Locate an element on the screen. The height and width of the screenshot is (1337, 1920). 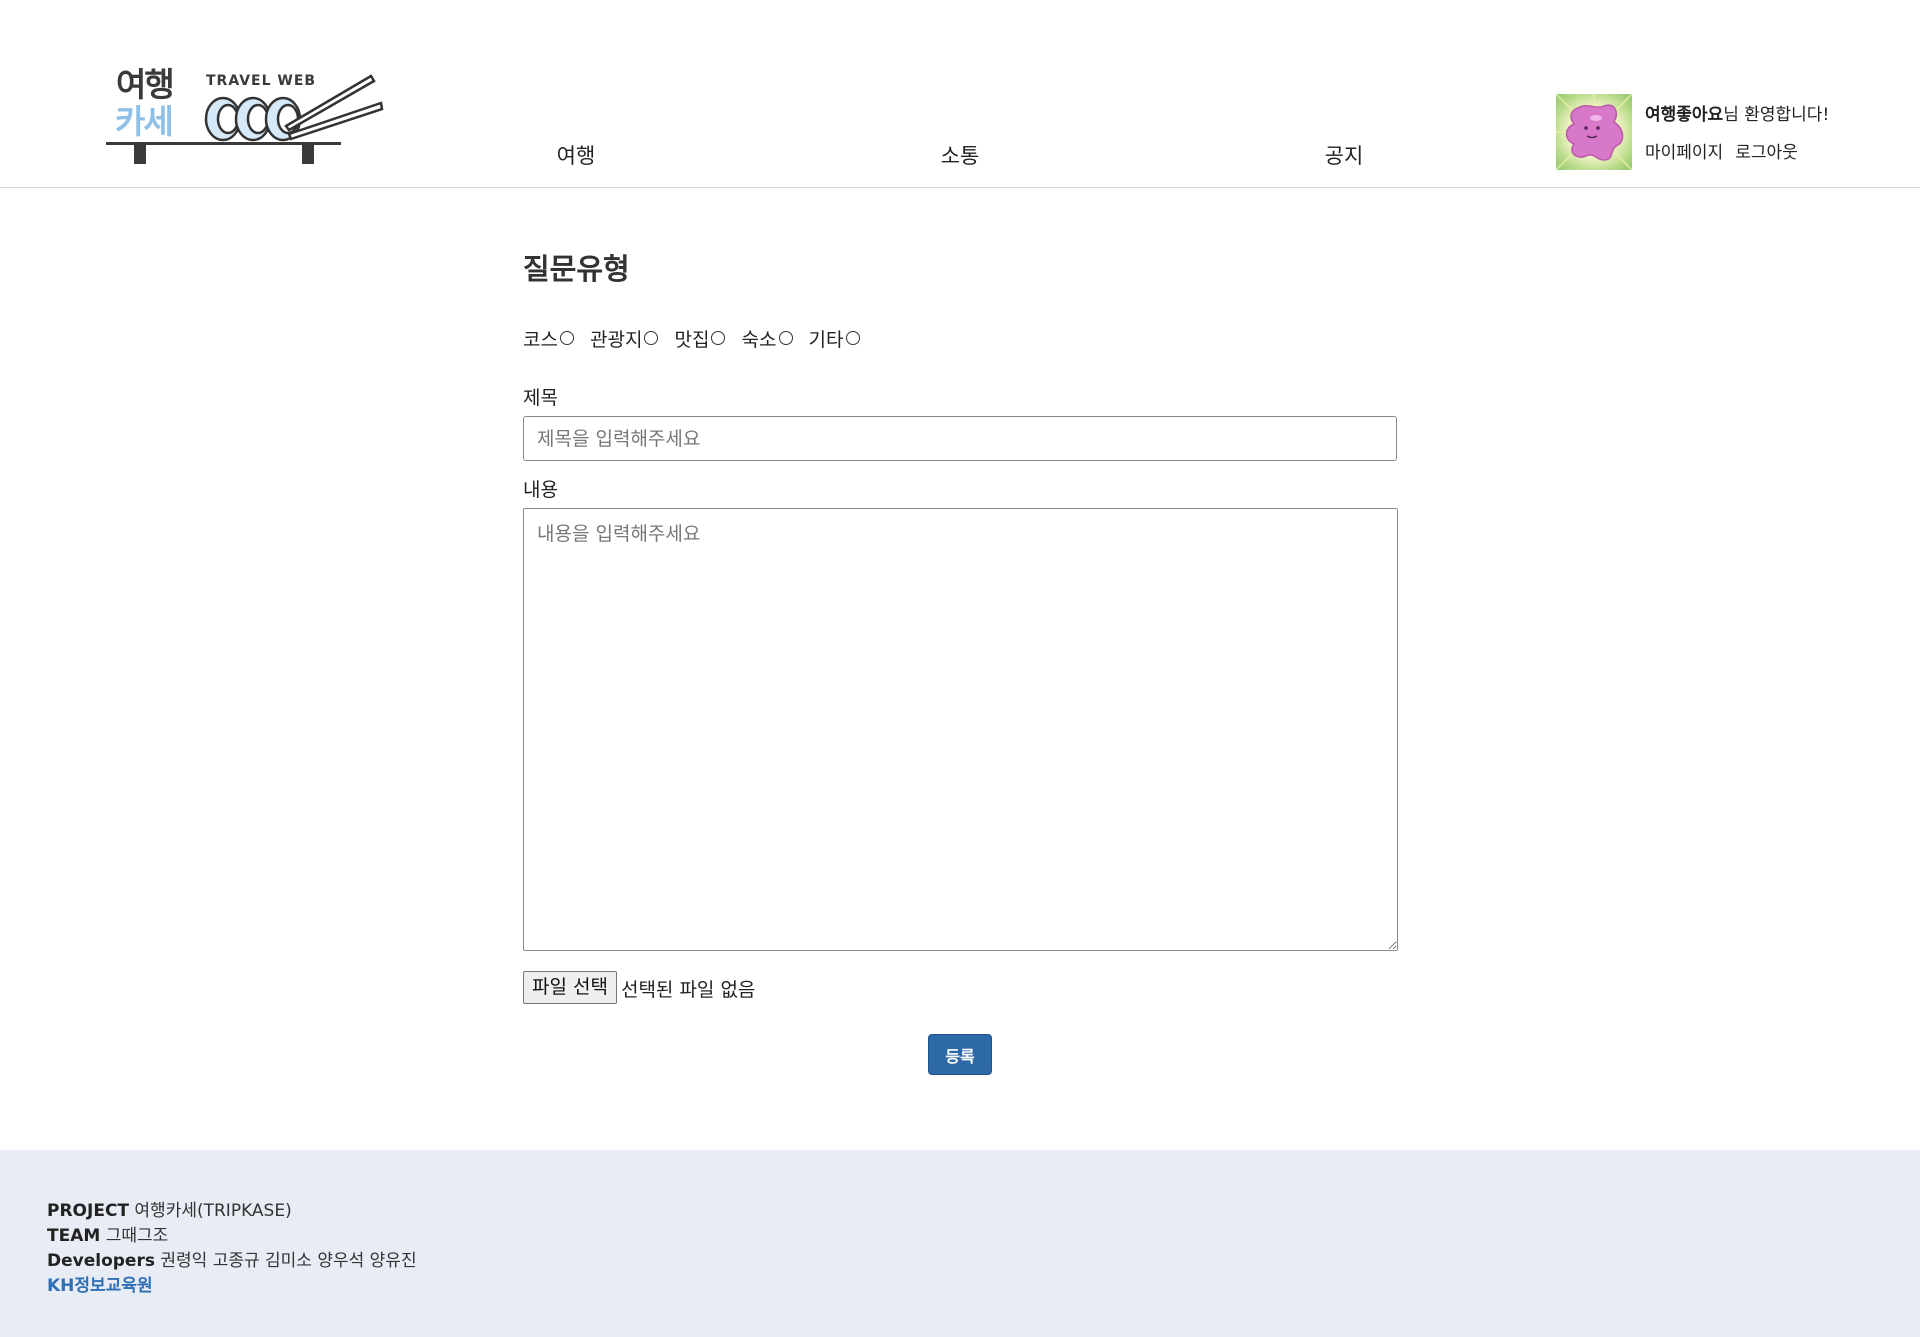
radio-label: 관광지 is located at coordinates (616, 340).